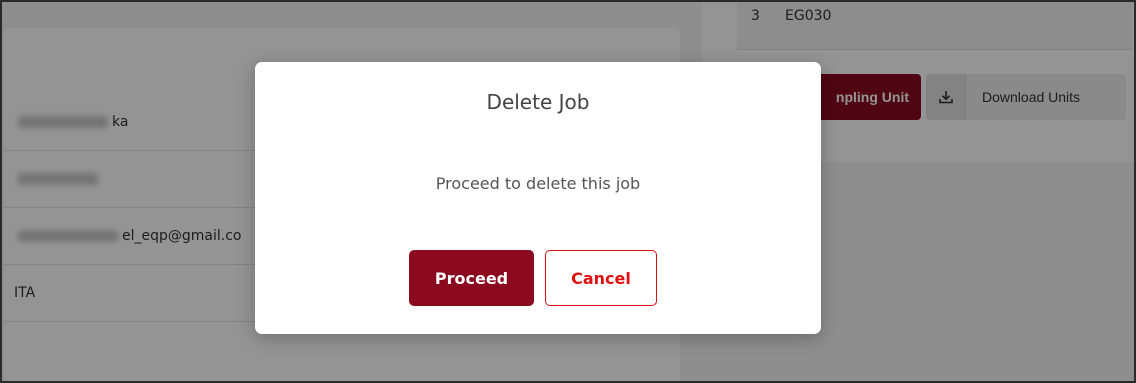  What do you see at coordinates (538, 183) in the screenshot?
I see `dialog-message: Proceed to delete this job` at bounding box center [538, 183].